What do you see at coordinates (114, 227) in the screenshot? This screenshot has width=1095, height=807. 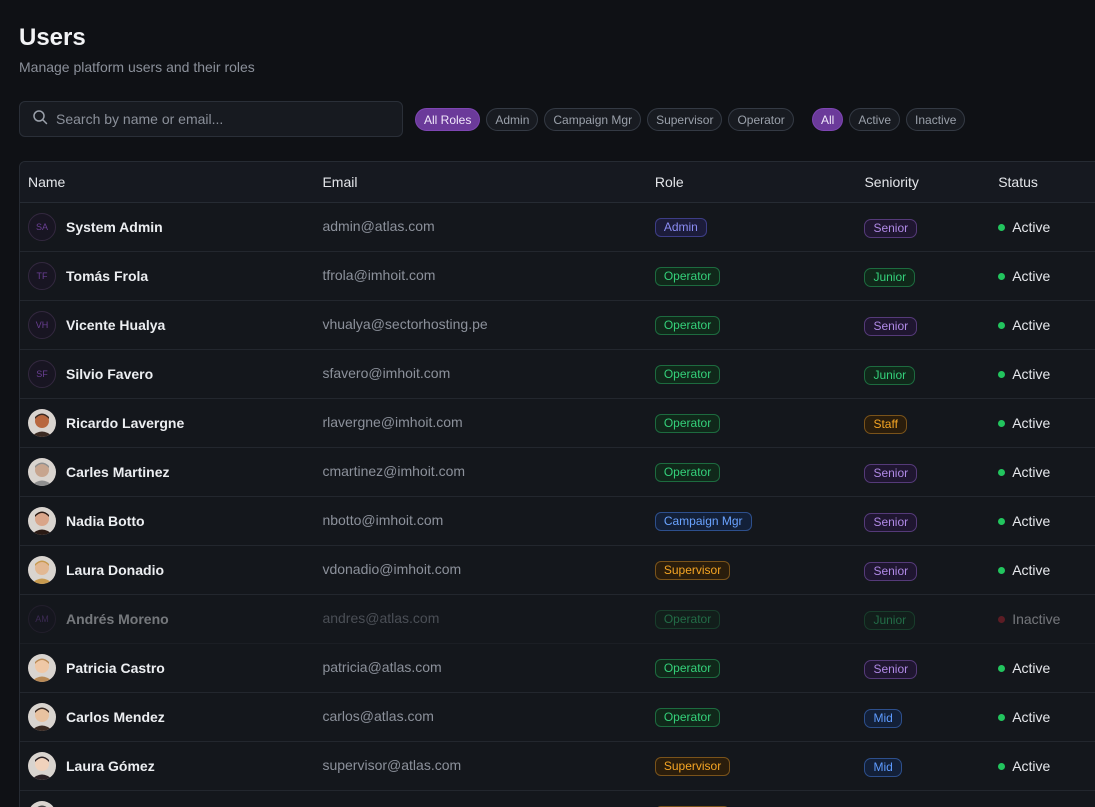 I see `user-name: System Admin` at bounding box center [114, 227].